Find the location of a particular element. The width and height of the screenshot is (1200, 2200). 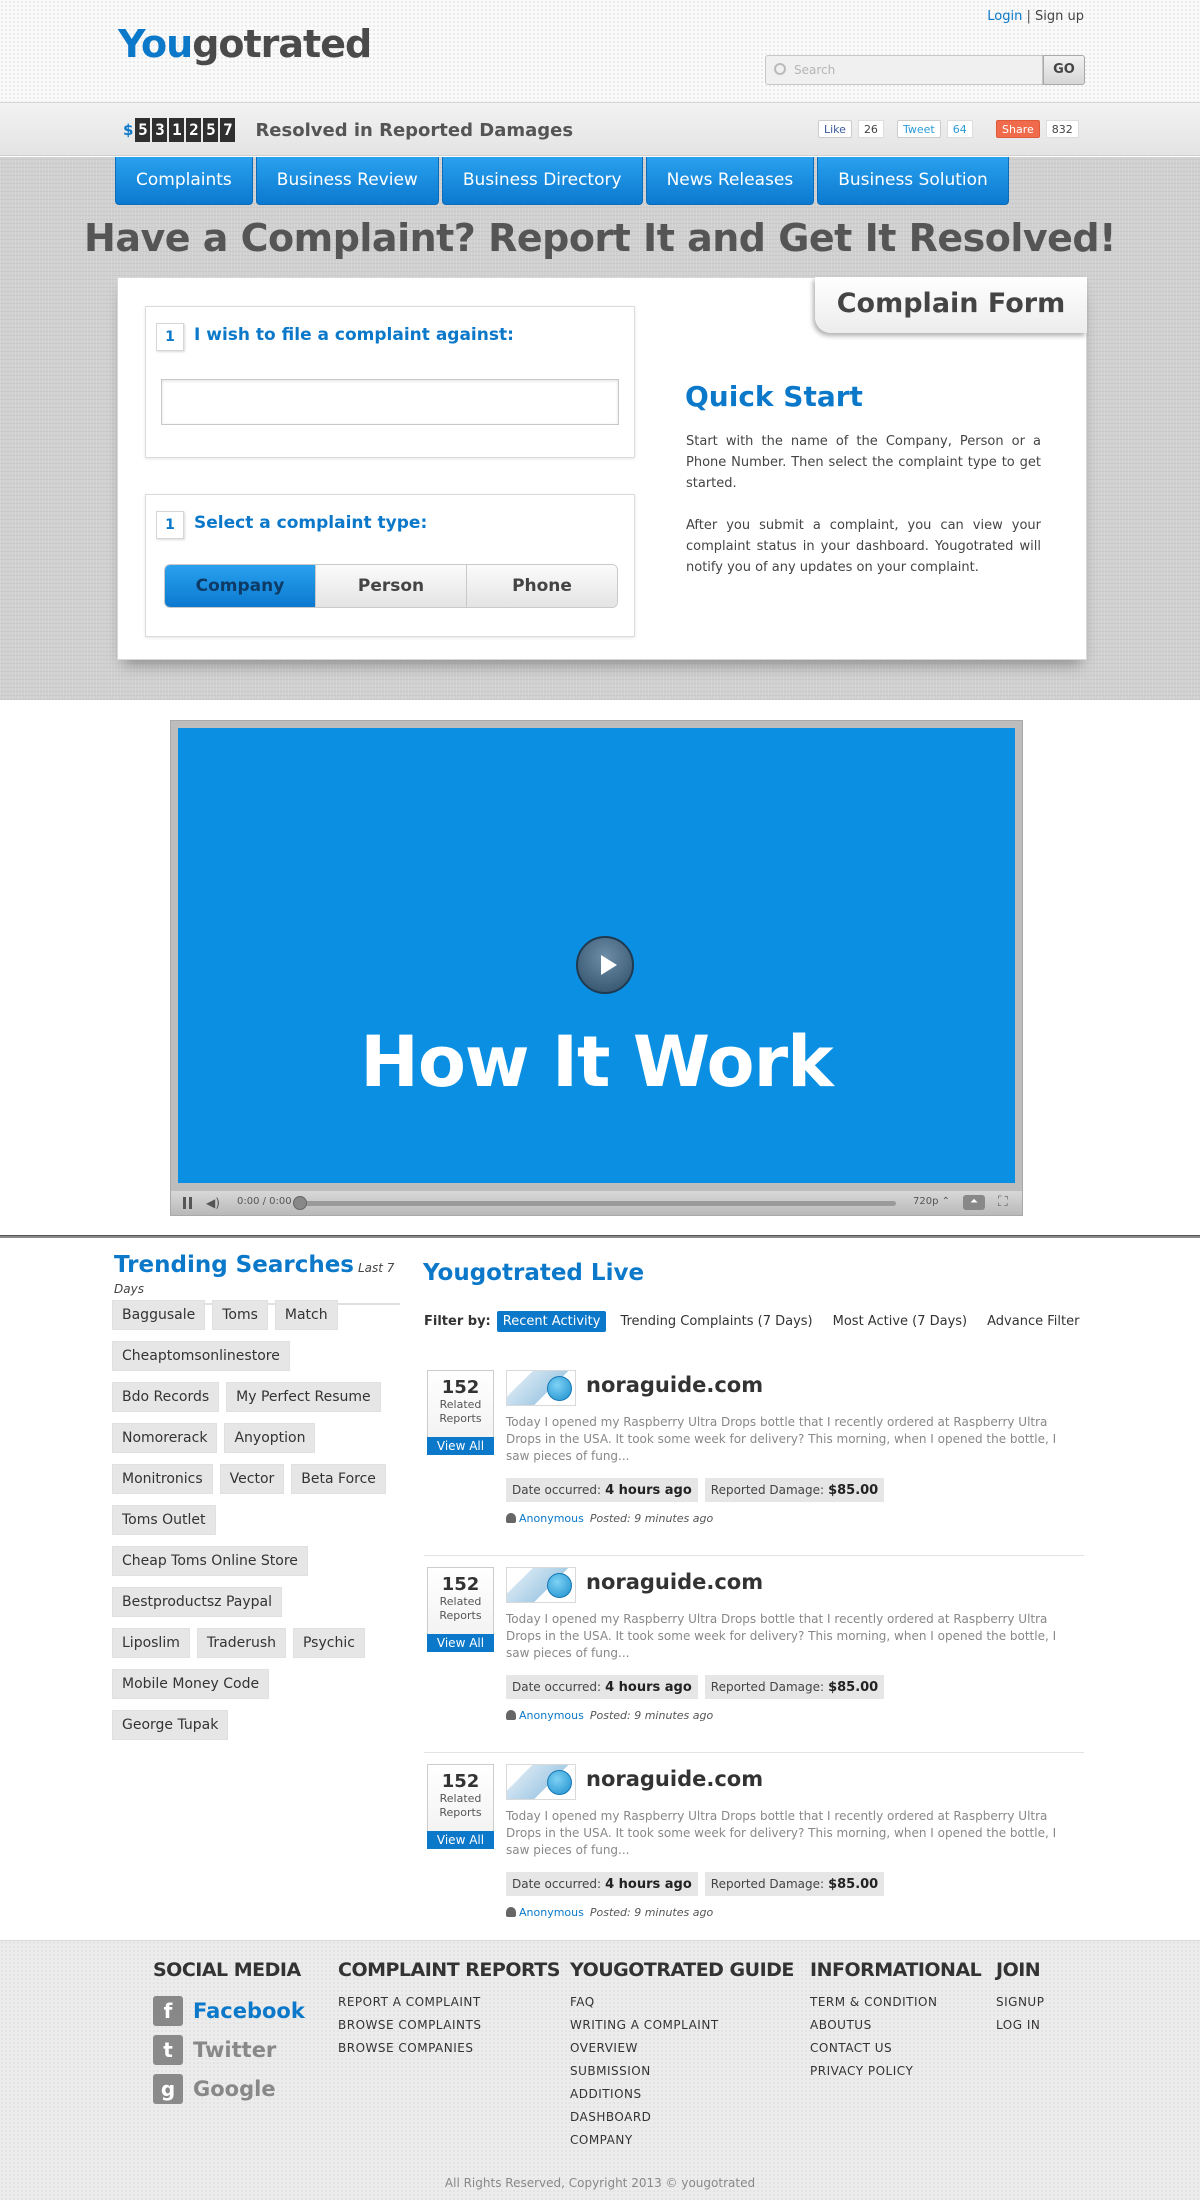

trending-tag: Mobile Money Code is located at coordinates (191, 1684).